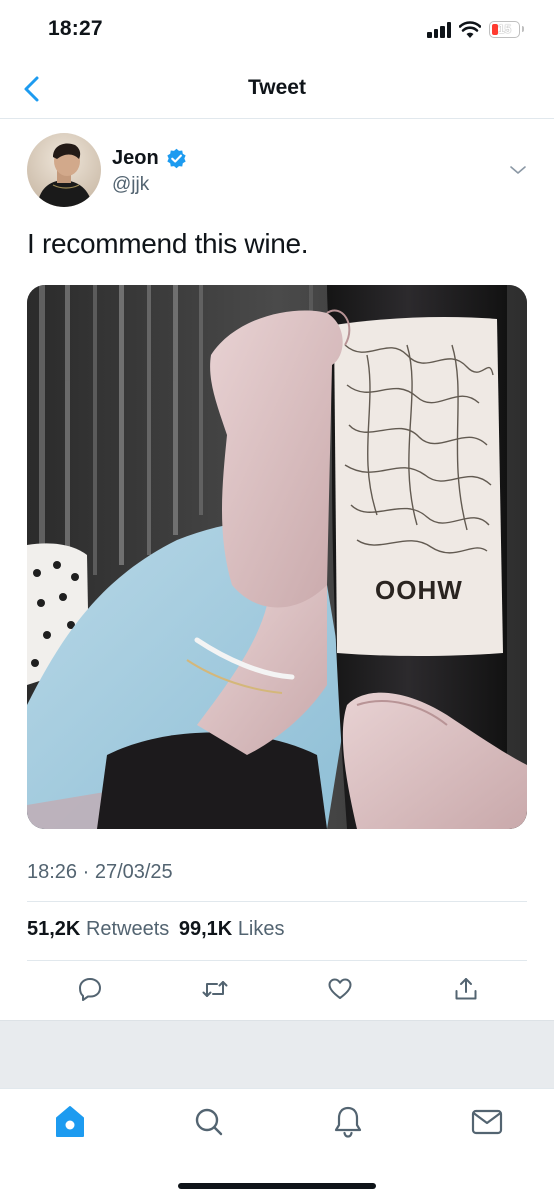 The height and width of the screenshot is (1201, 554). What do you see at coordinates (261, 929) in the screenshot?
I see `likes-label: Likes` at bounding box center [261, 929].